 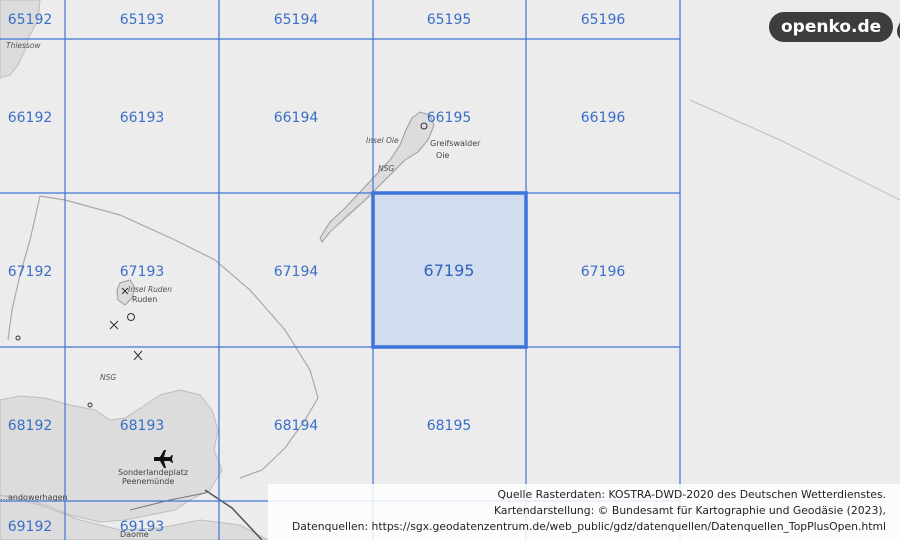 I want to click on grid-cell-label-65195: 65195, so click(x=449, y=20).